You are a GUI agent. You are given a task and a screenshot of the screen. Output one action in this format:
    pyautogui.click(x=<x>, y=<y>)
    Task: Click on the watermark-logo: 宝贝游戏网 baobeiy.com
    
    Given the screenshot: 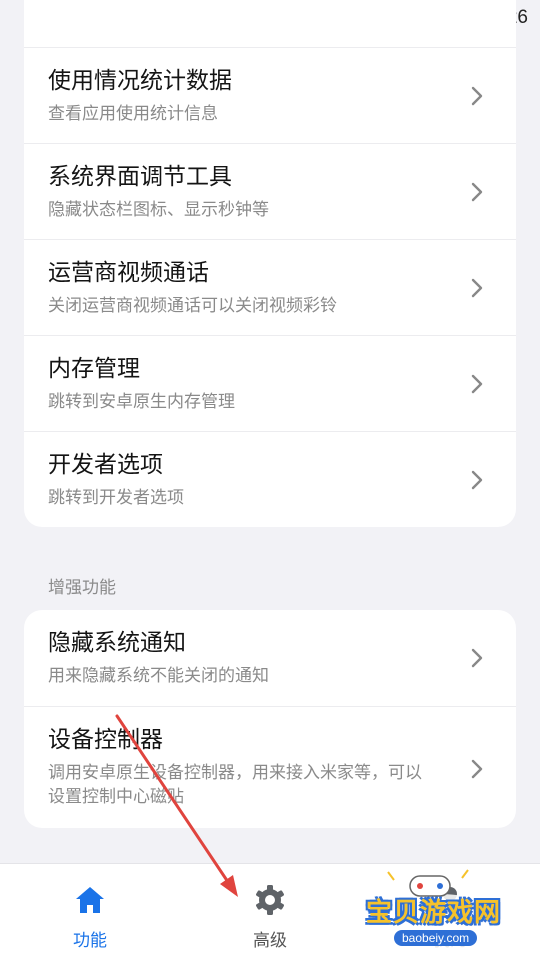 What is the action you would take?
    pyautogui.click(x=438, y=911)
    